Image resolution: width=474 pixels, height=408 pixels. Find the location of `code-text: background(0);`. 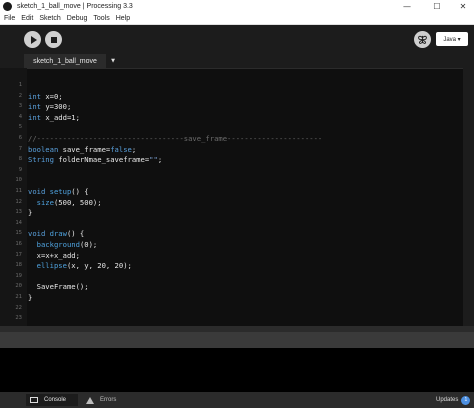

code-text: background(0); is located at coordinates (67, 244).